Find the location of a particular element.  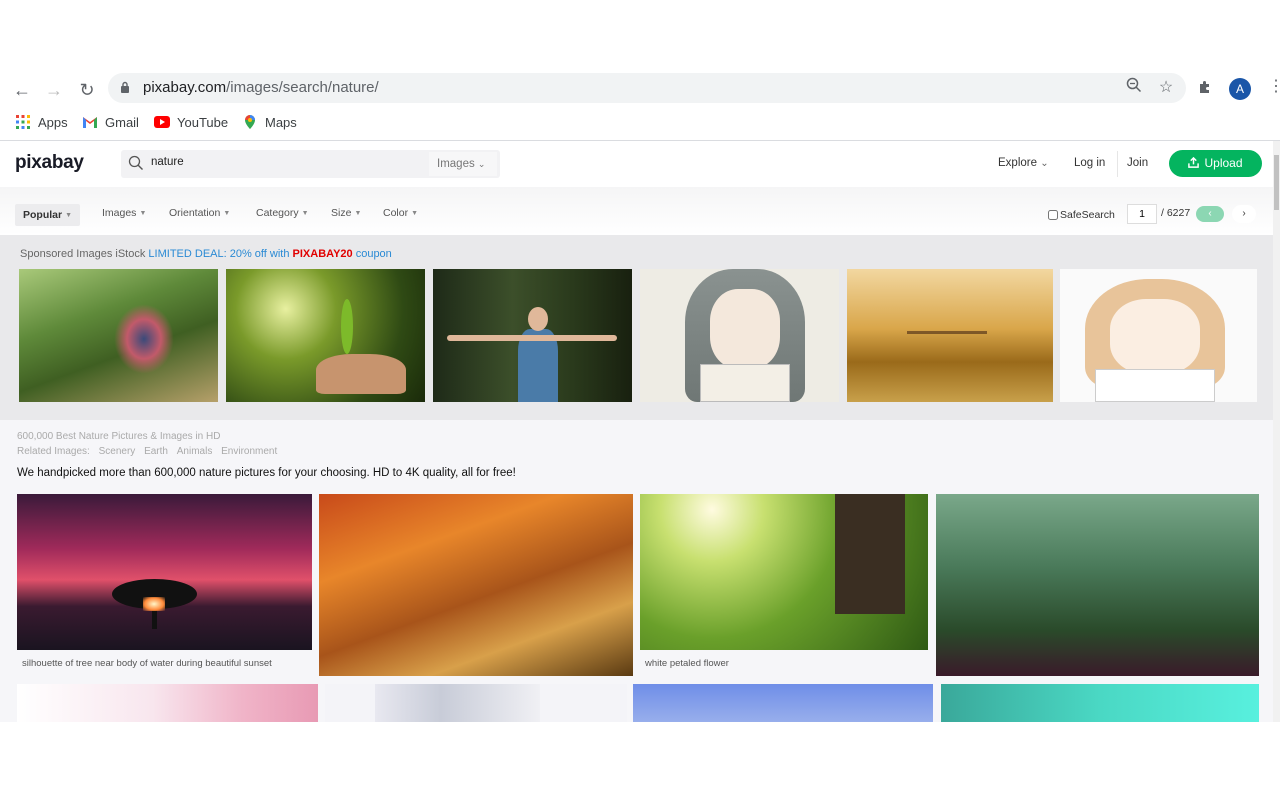

filter-images: Images ▼ is located at coordinates (124, 213).